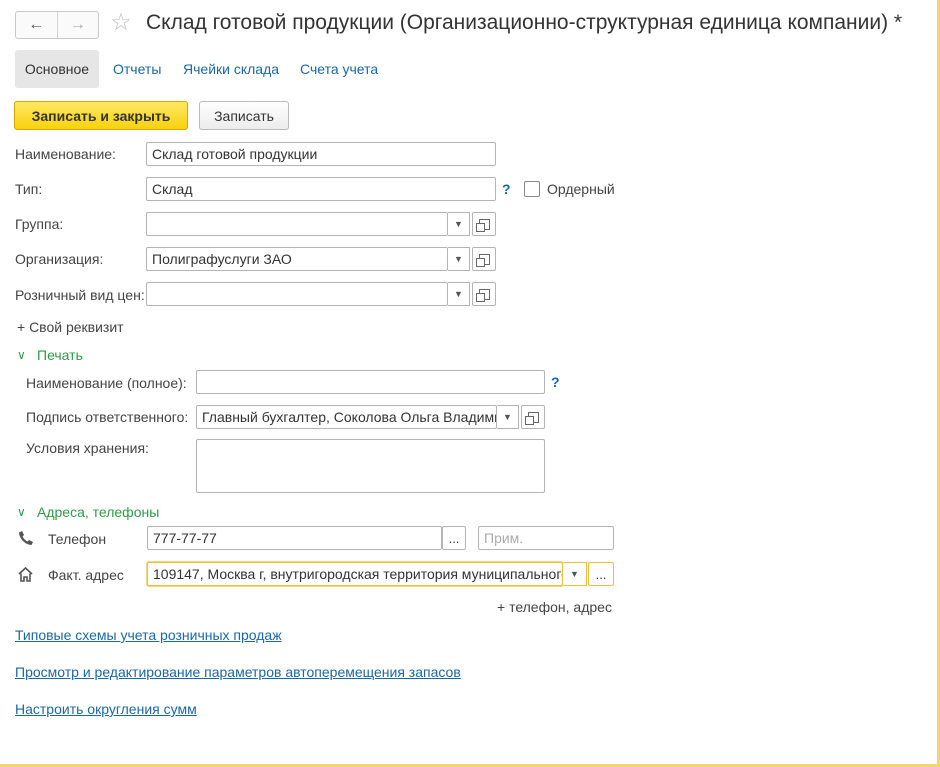 The image size is (940, 767). What do you see at coordinates (321, 189) in the screenshot?
I see `type-field: Склад` at bounding box center [321, 189].